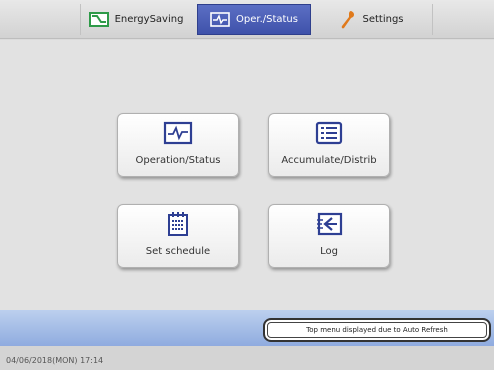 The image size is (494, 370). Describe the element at coordinates (383, 19) in the screenshot. I see `tab-settings-label: Settings` at that location.